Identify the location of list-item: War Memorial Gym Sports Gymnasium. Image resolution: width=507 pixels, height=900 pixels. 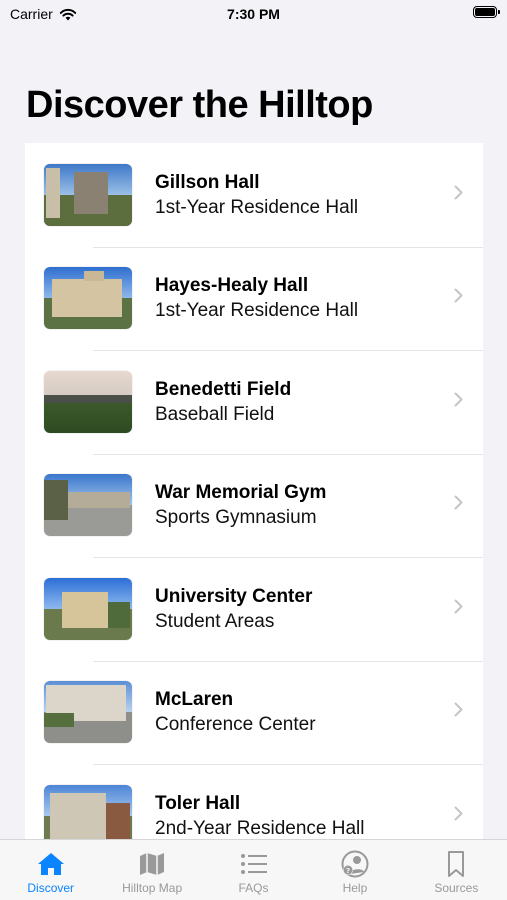
(254, 505).